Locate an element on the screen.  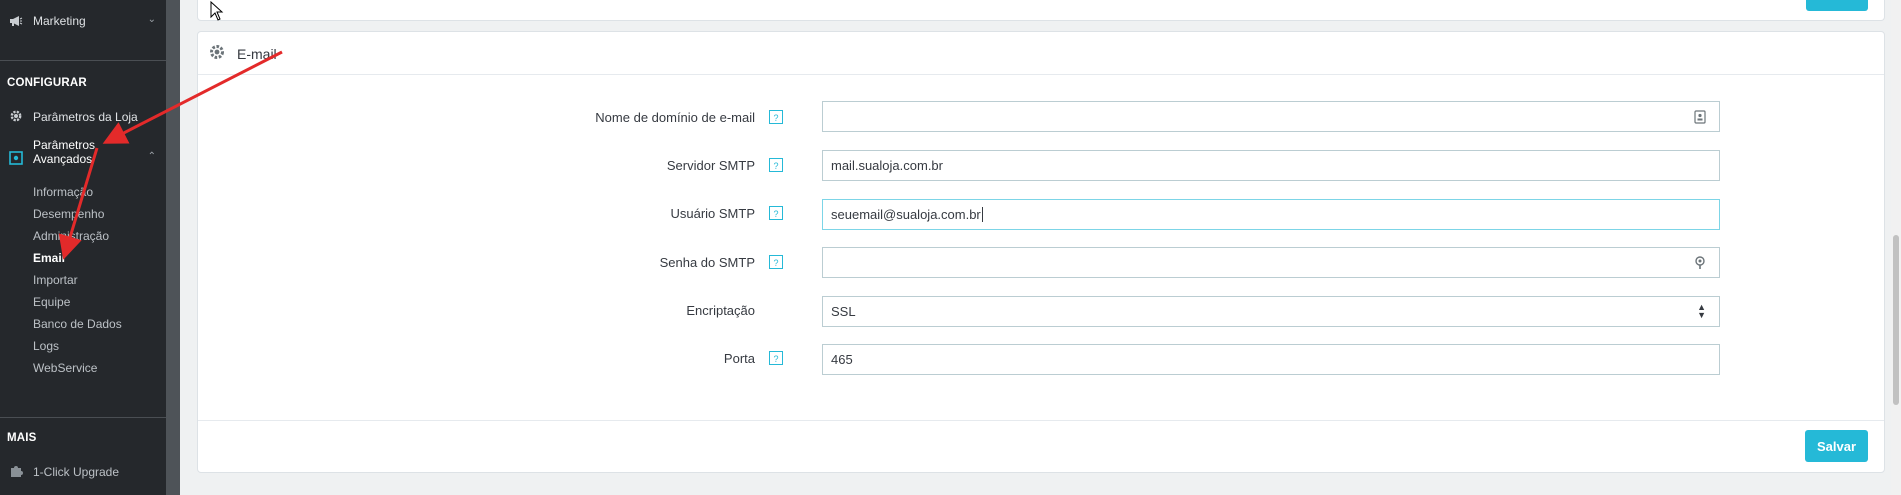
sidebar-subitem: Importar is located at coordinates (55, 280).